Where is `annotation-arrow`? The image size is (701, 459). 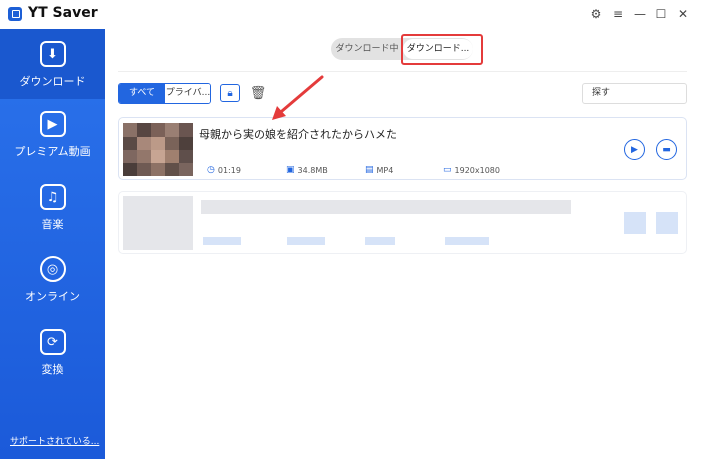
annotation-arrow is located at coordinates (298, 97).